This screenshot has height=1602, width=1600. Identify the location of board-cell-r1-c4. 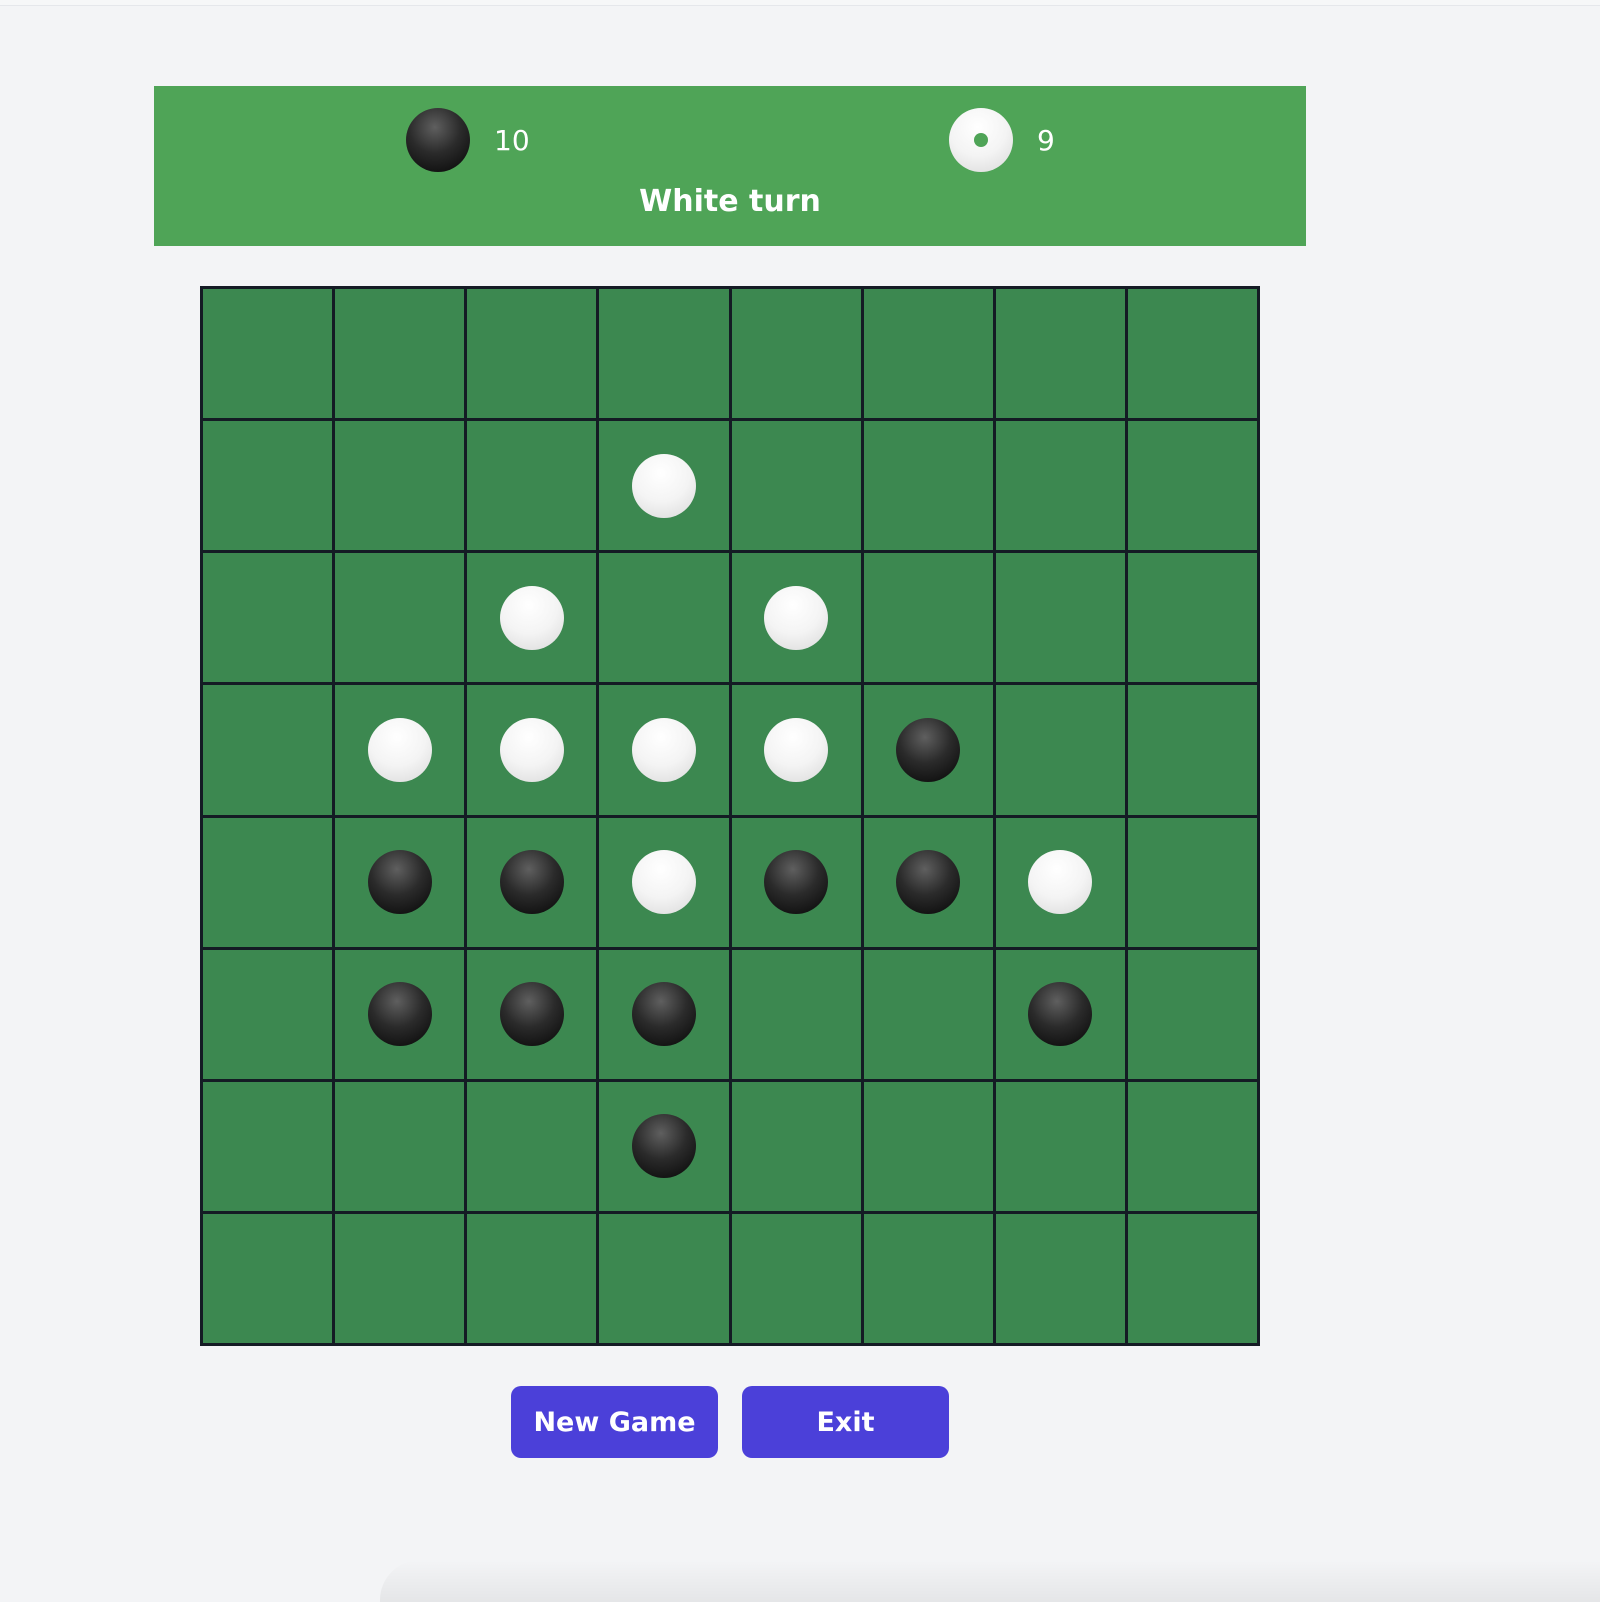
(664, 354).